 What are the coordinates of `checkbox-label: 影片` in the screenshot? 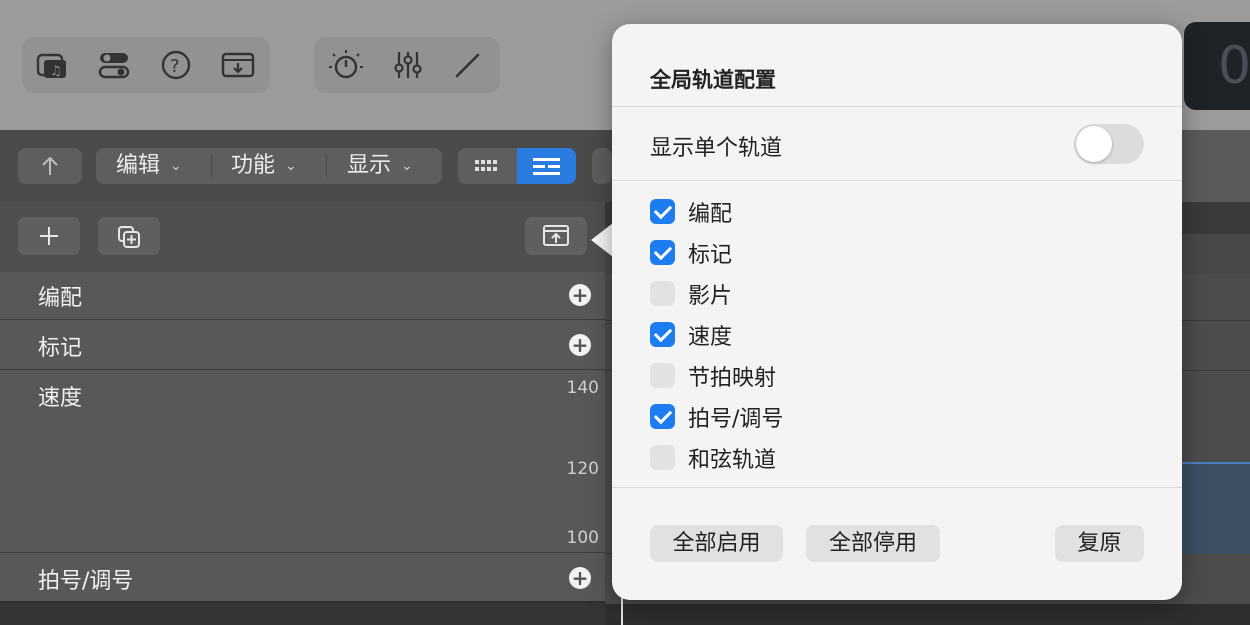 It's located at (710, 294).